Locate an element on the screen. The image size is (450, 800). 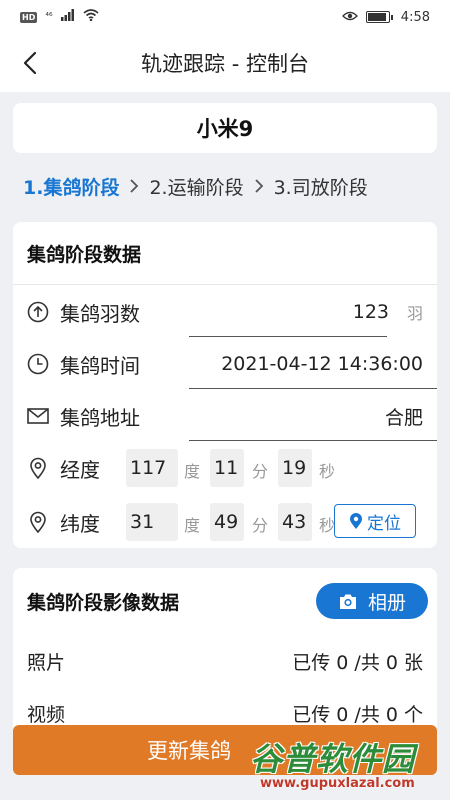
count-value: 123 is located at coordinates (371, 312).